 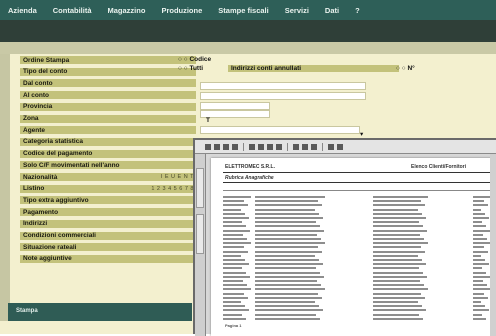 I want to click on tipo-radio-group: ○ ○ Tutti, so click(x=190, y=68).